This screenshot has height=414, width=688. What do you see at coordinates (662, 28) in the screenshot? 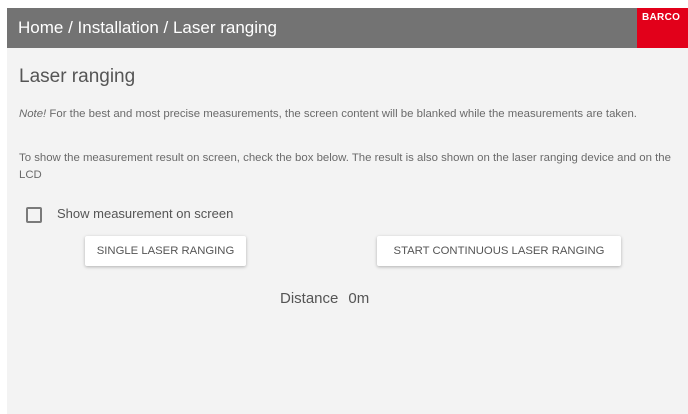
I see `barco-logo: BARCO` at bounding box center [662, 28].